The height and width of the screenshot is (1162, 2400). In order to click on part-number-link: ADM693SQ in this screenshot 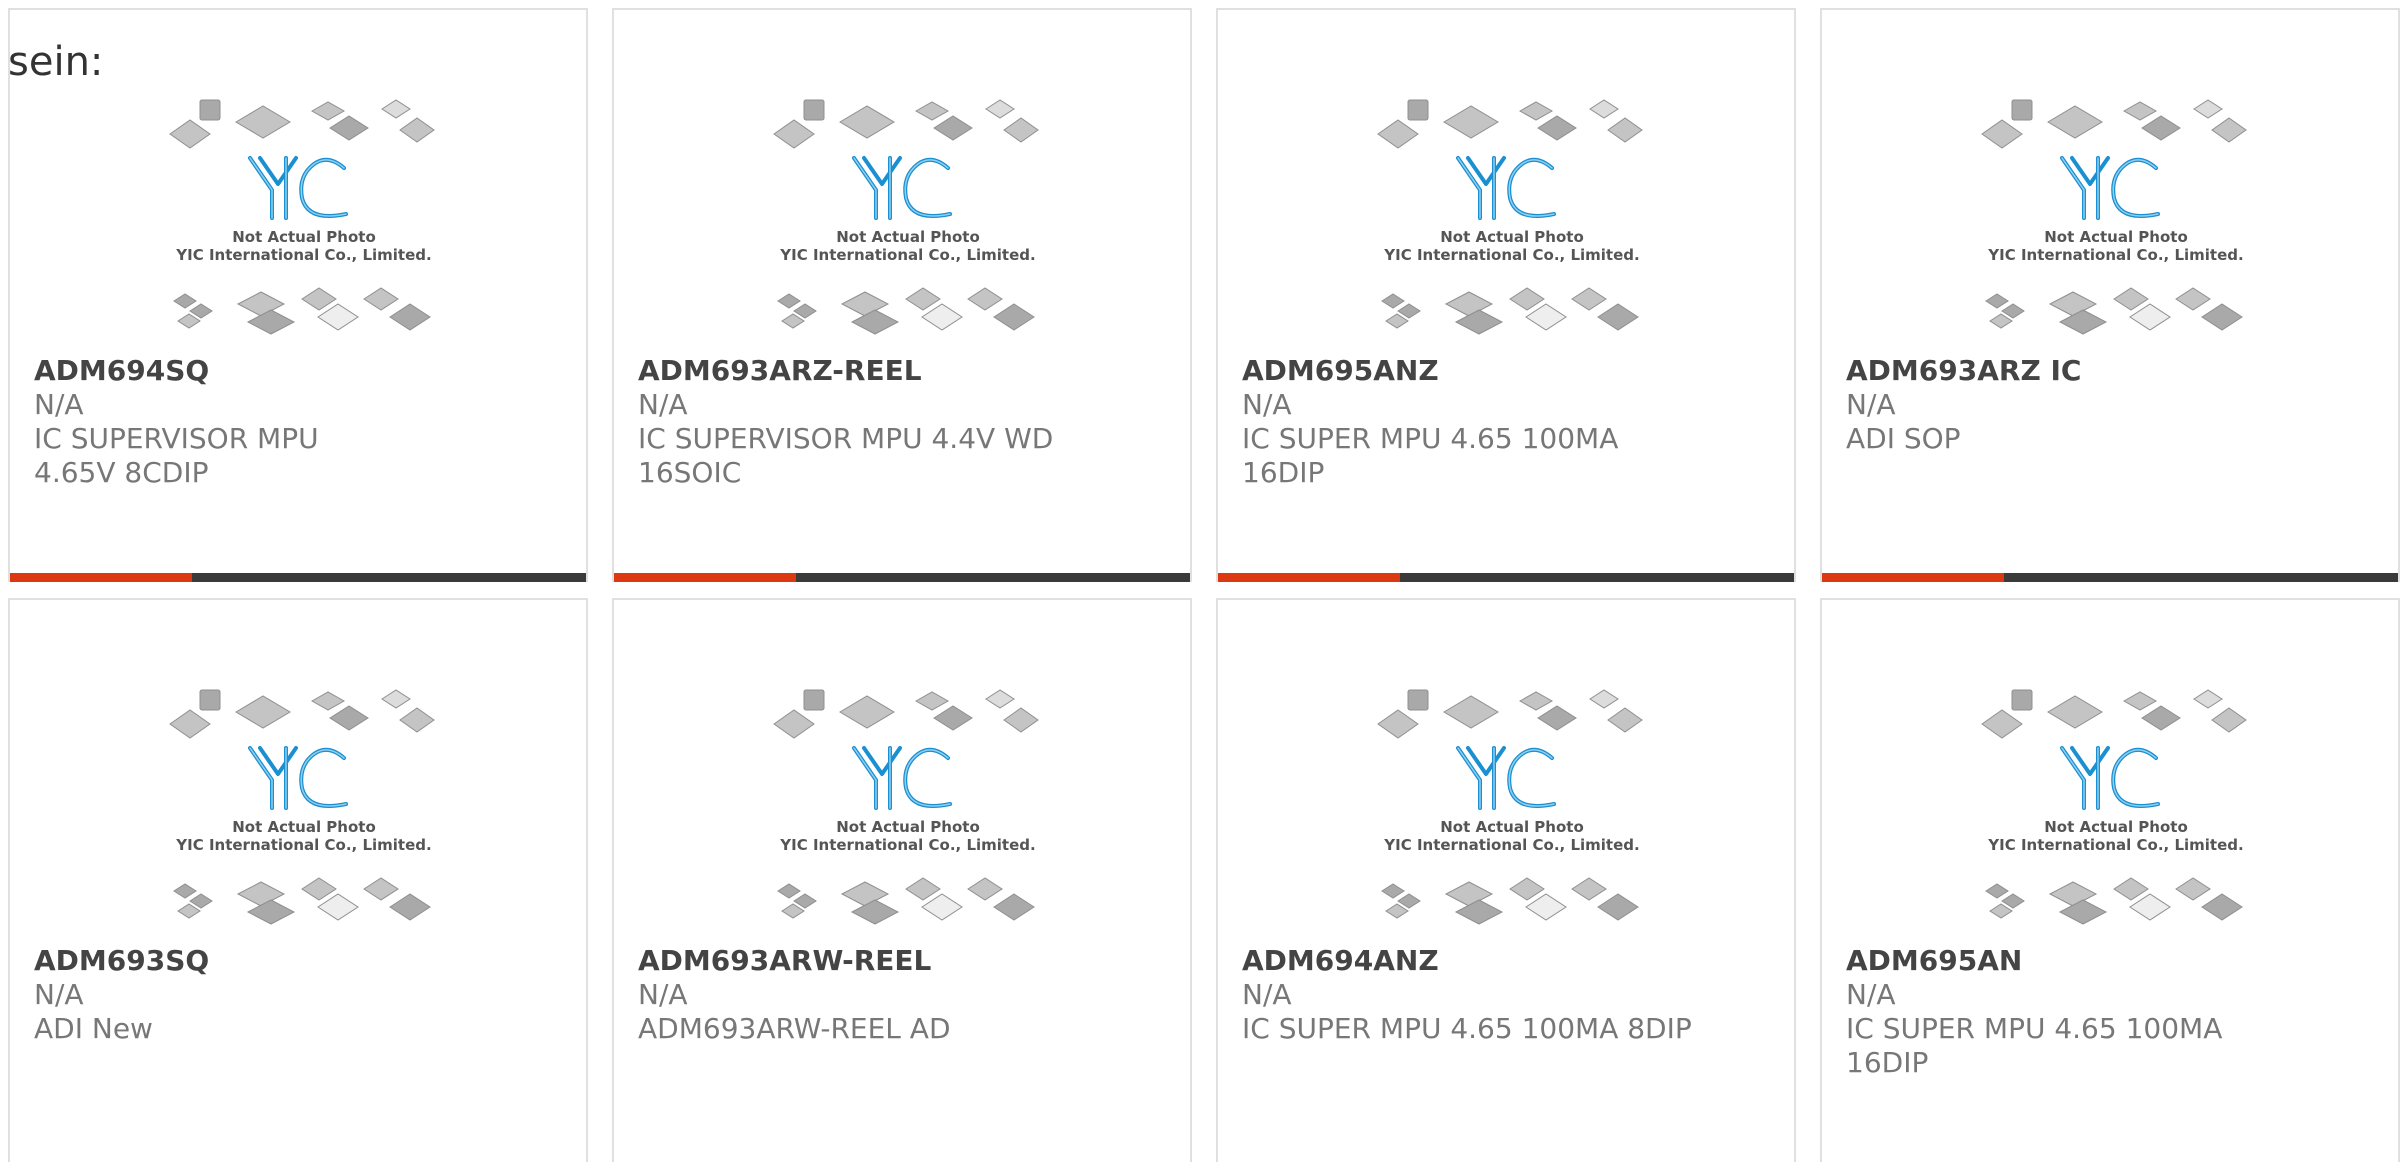, I will do `click(300, 961)`.